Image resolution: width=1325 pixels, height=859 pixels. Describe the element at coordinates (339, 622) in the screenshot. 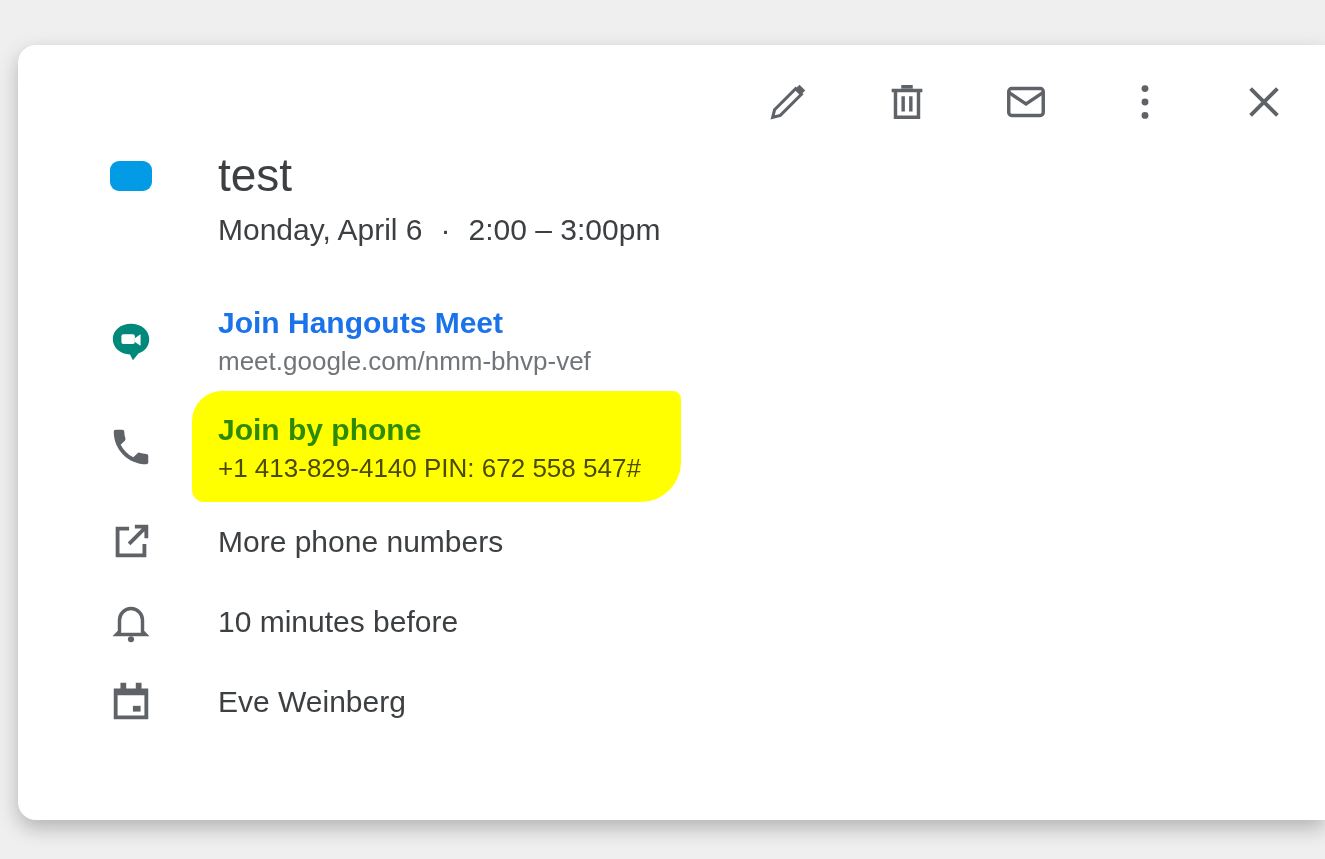

I see `detail-text: 10 minutes before` at that location.